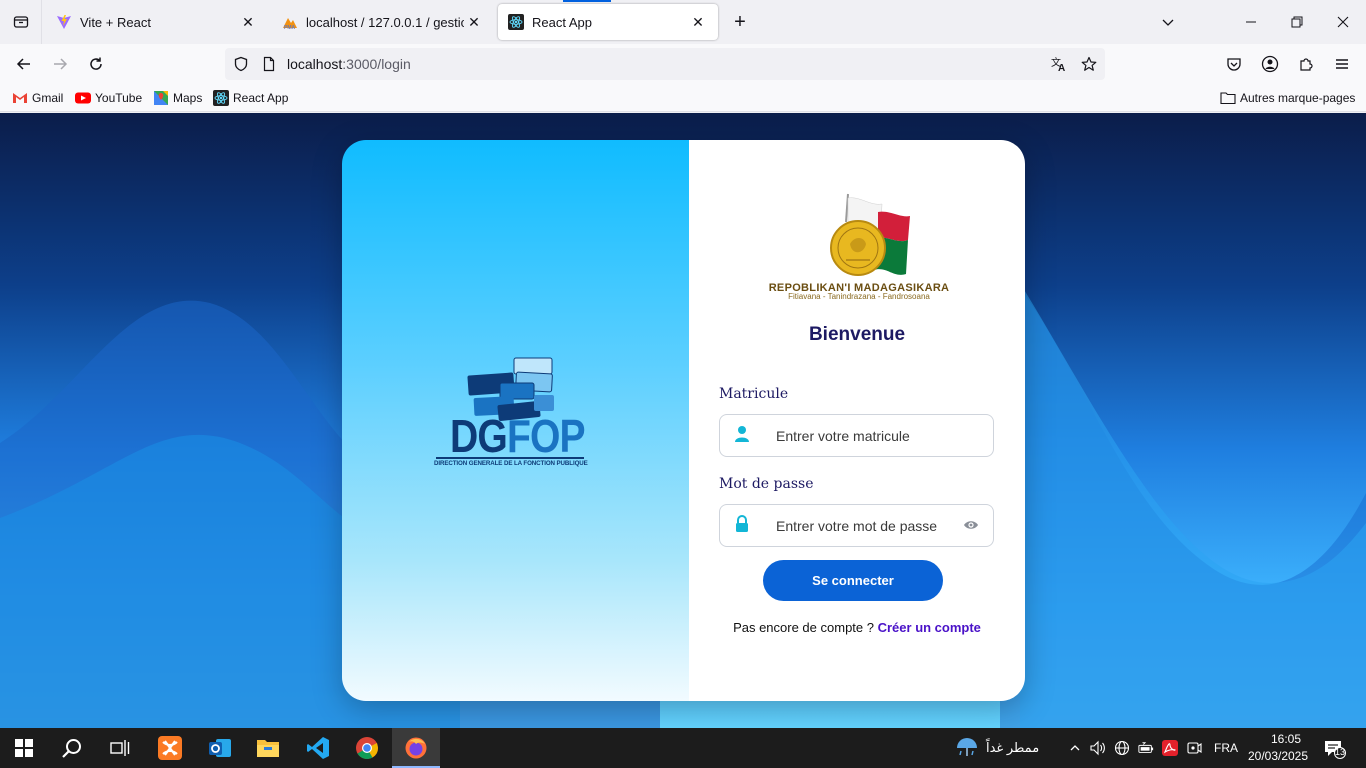 The width and height of the screenshot is (1366, 768). I want to click on vscode-icon, so click(318, 748).